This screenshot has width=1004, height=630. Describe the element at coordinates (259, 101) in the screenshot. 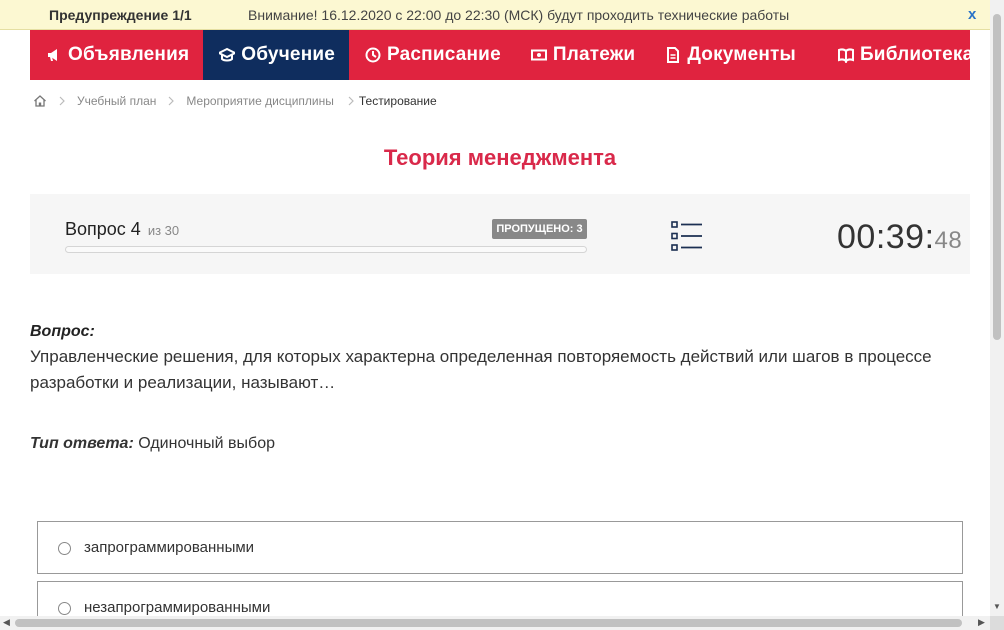

I see `breadcrumb-discipline-event: Мероприятие дисциплины` at that location.